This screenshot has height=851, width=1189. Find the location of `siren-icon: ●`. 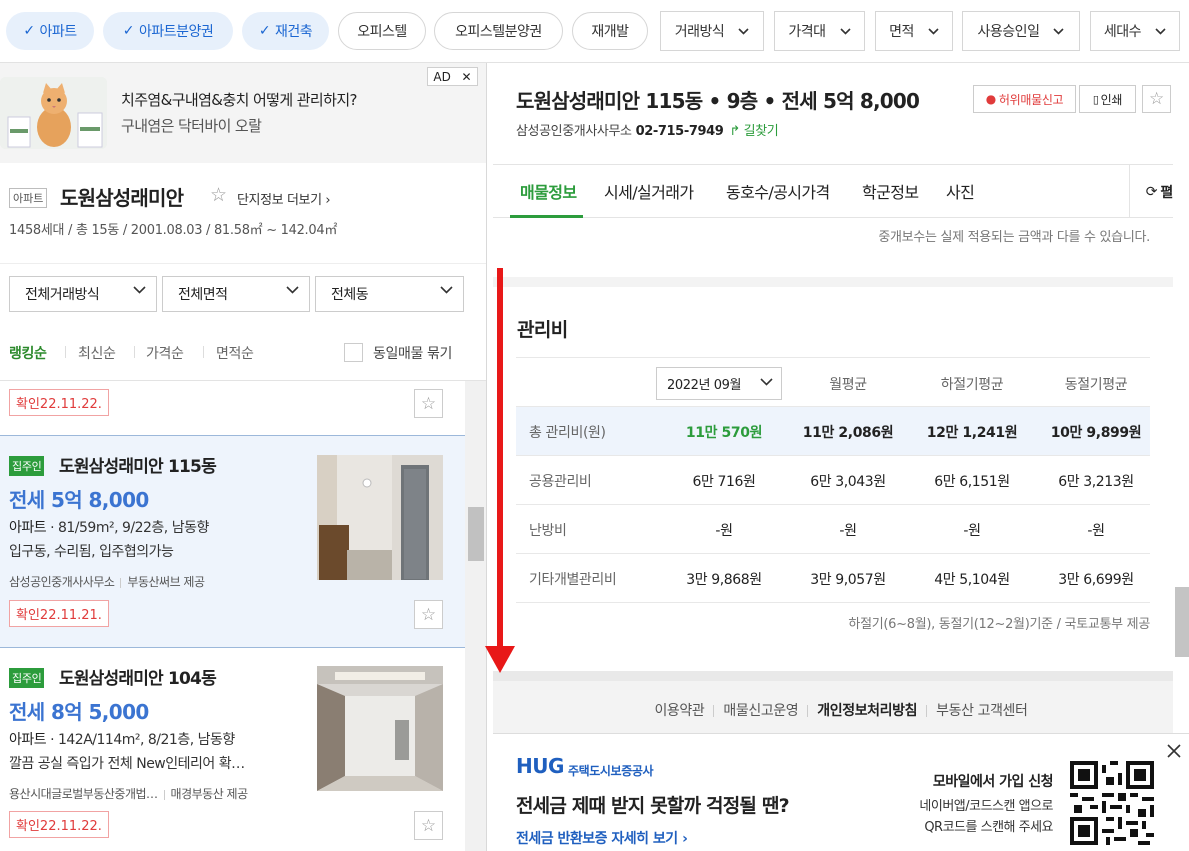

siren-icon: ● is located at coordinates (990, 99).